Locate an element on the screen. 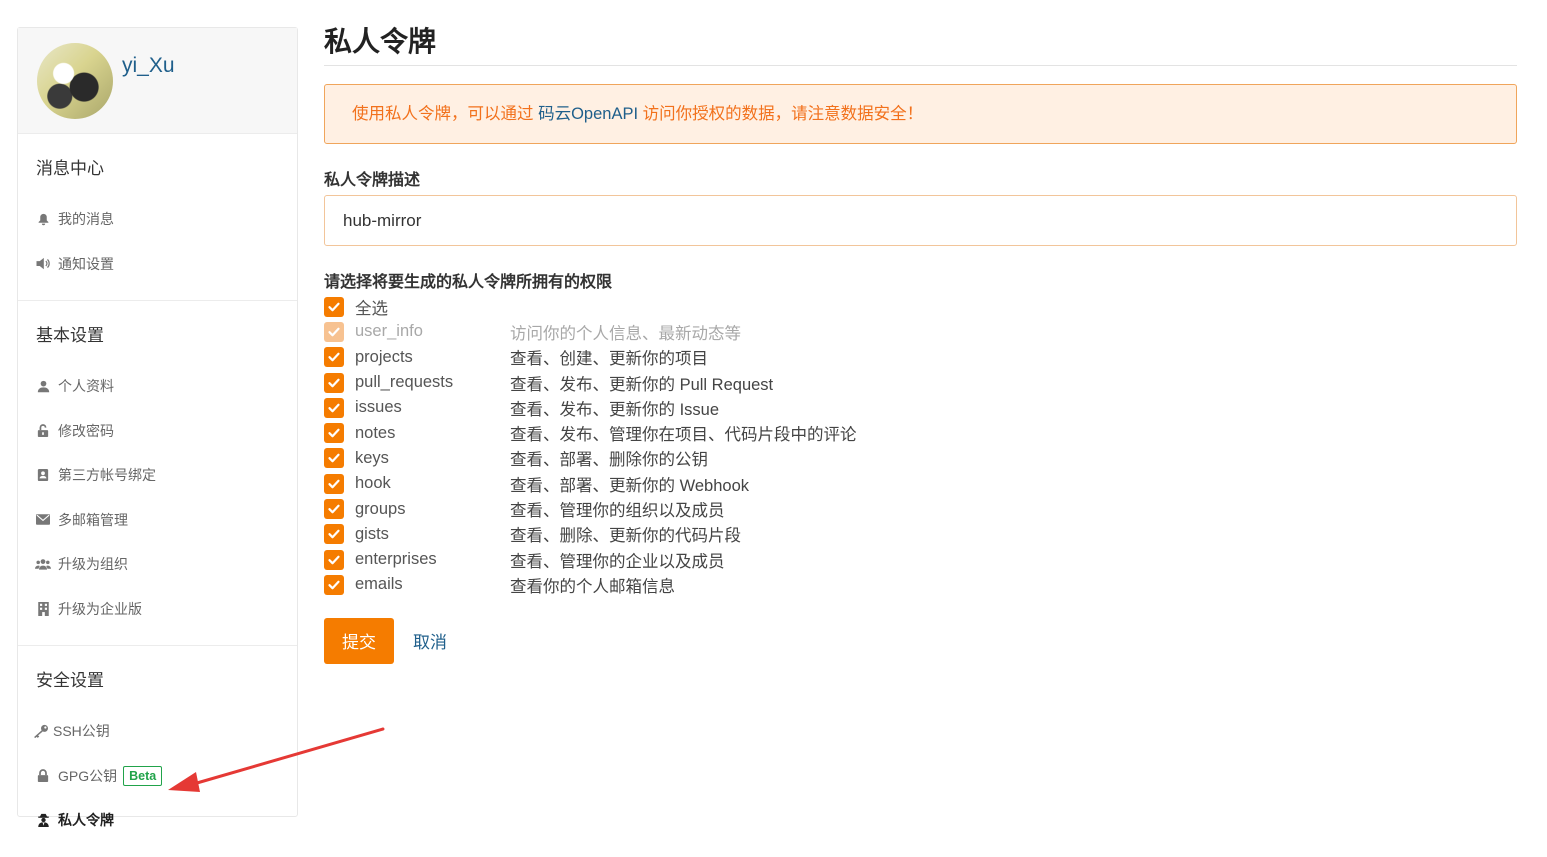  permission-name: pull_requests is located at coordinates (432, 382).